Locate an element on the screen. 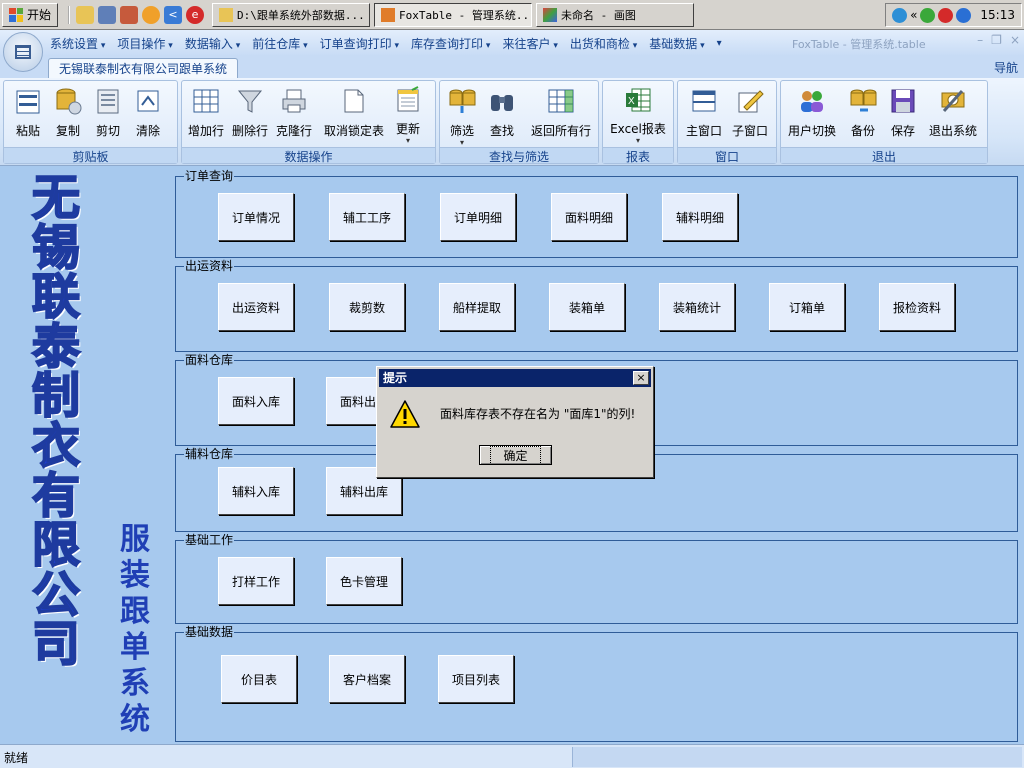 This screenshot has height=768, width=1024. shipping-info-button: 出运资料 is located at coordinates (256, 307).